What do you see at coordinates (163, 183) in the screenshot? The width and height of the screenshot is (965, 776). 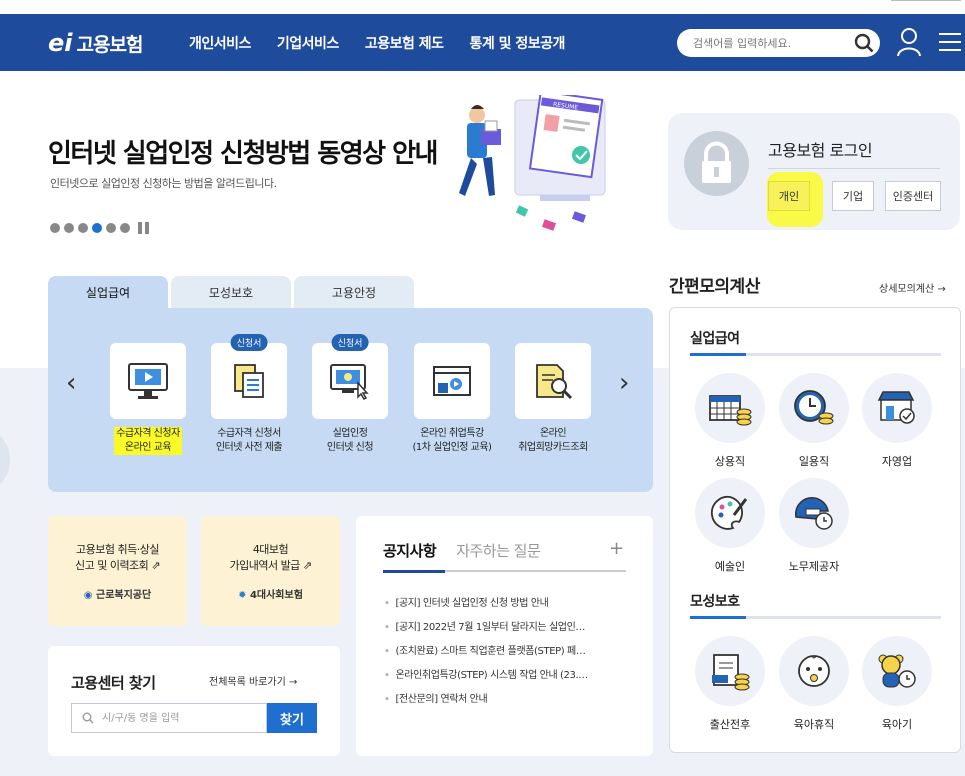 I see `hero-subtitle: 인터넷으로 실업인정 신청하는 방법을 알려드립니다.` at bounding box center [163, 183].